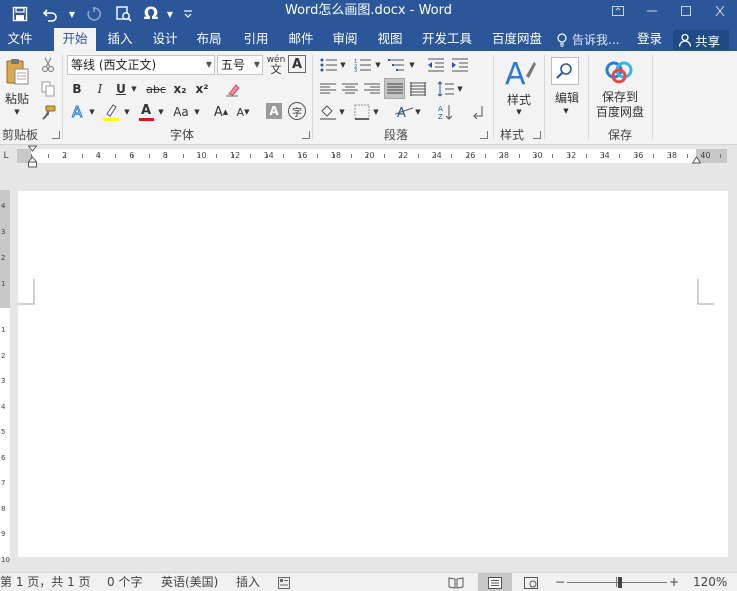 The height and width of the screenshot is (591, 737). Describe the element at coordinates (710, 582) in the screenshot. I see `zoom-level: 120%` at that location.